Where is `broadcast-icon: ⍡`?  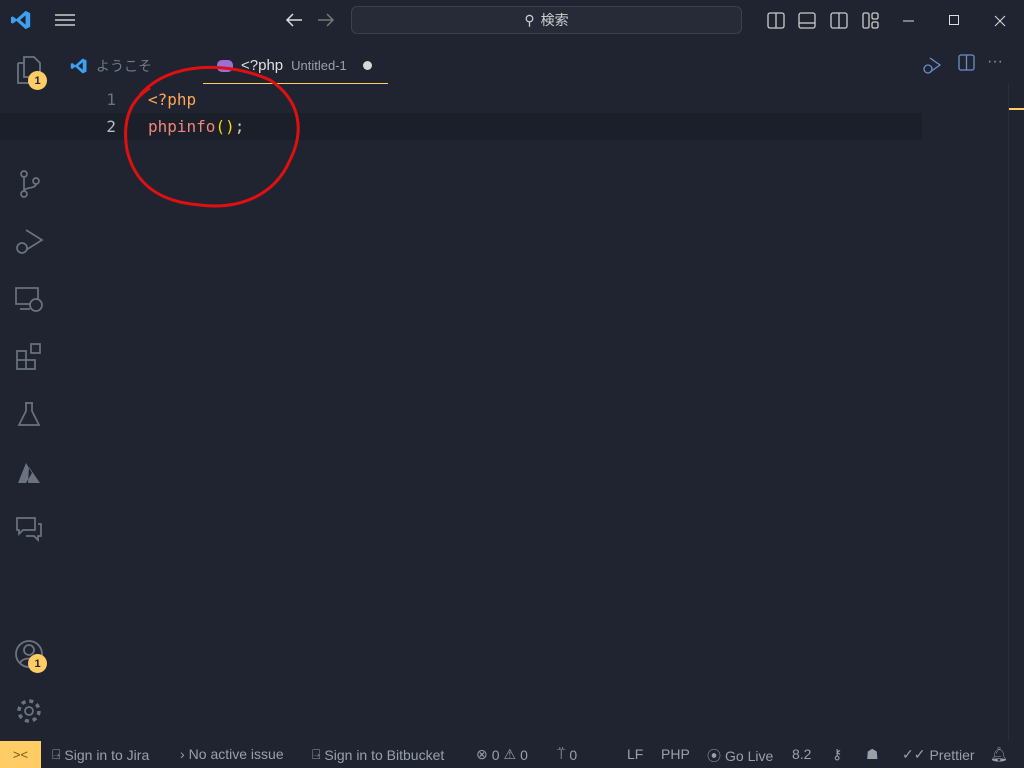
broadcast-icon: ⍡ is located at coordinates (561, 754).